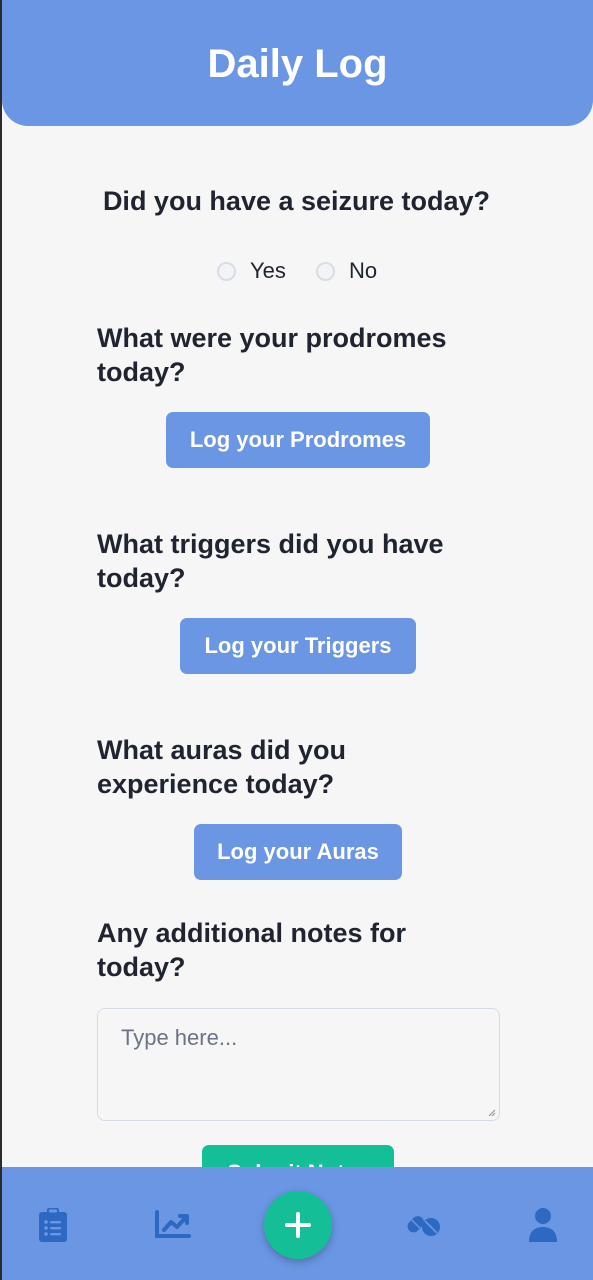  What do you see at coordinates (298, 852) in the screenshot?
I see `log-auras-button: Log your Auras` at bounding box center [298, 852].